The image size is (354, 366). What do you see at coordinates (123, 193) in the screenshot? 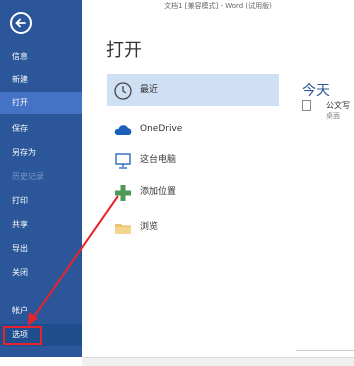
I see `plus-icon` at bounding box center [123, 193].